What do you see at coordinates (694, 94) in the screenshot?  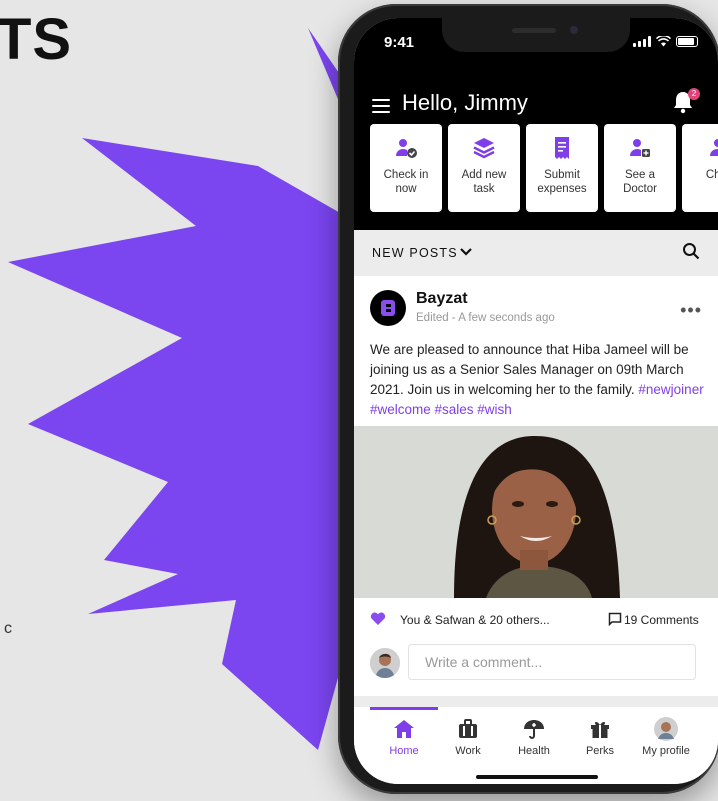 I see `notification-badge: 2` at bounding box center [694, 94].